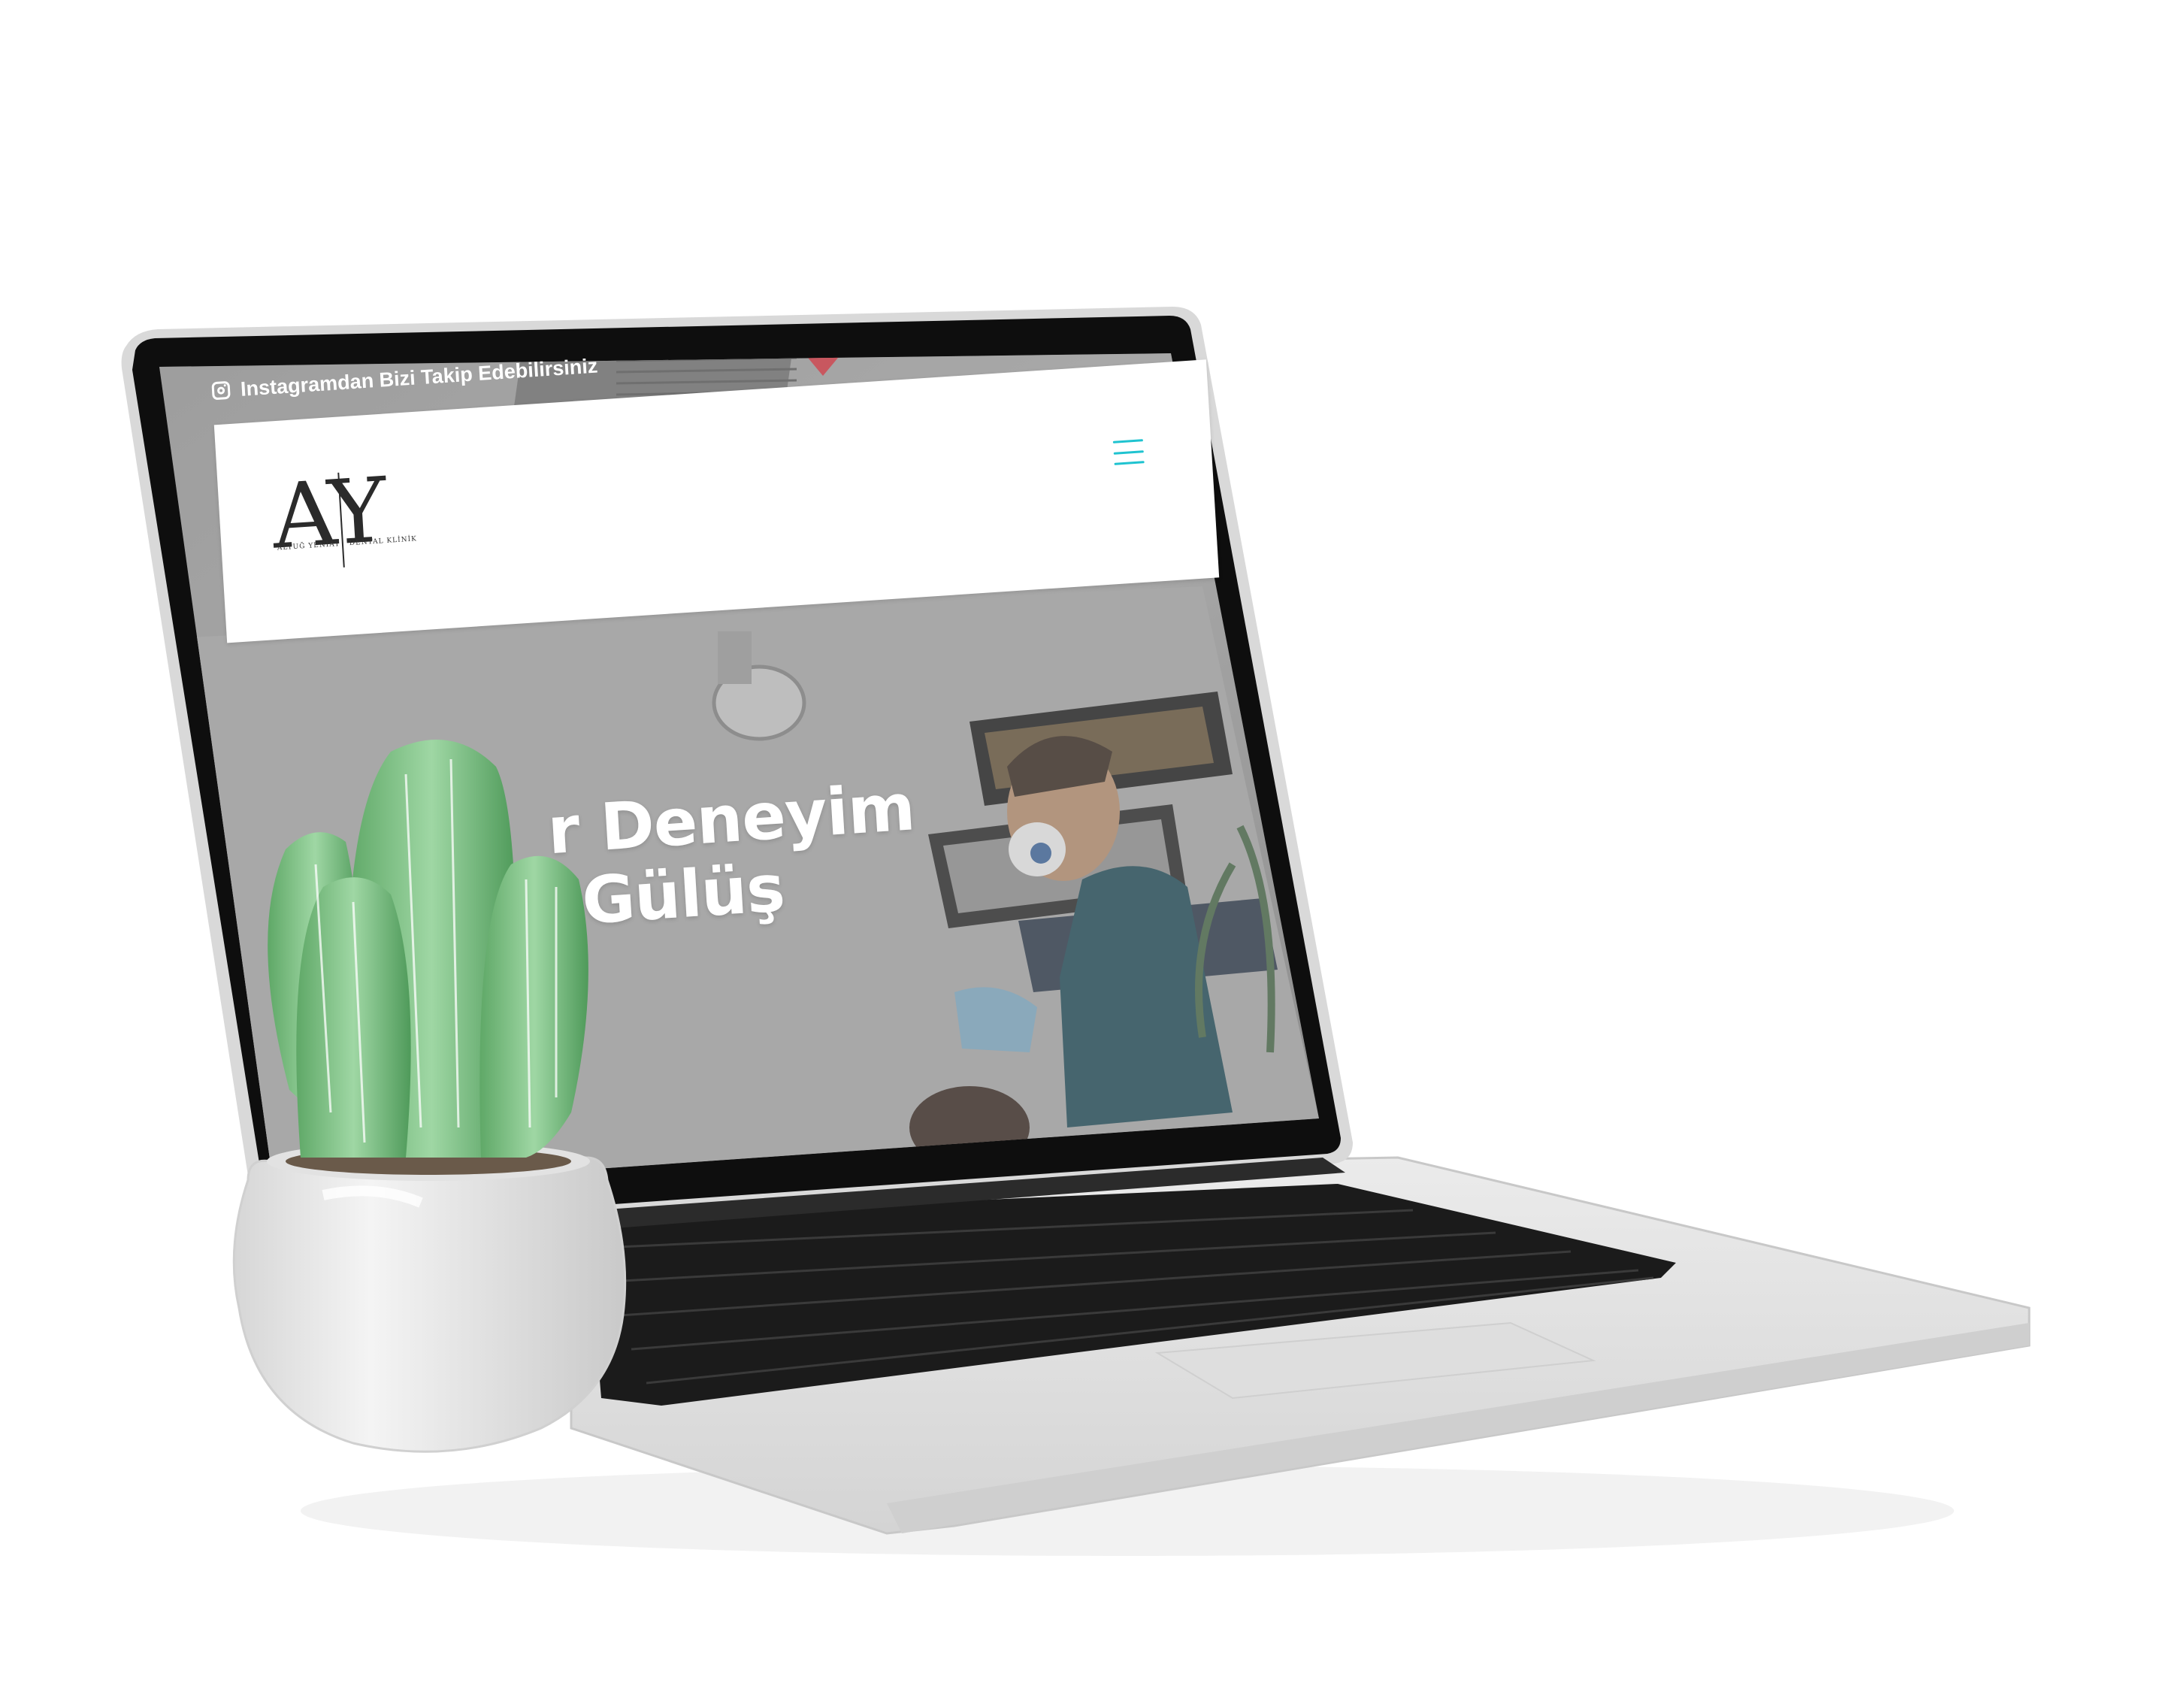 The image size is (2184, 1701). Describe the element at coordinates (221, 390) in the screenshot. I see `instagram-icon` at that location.